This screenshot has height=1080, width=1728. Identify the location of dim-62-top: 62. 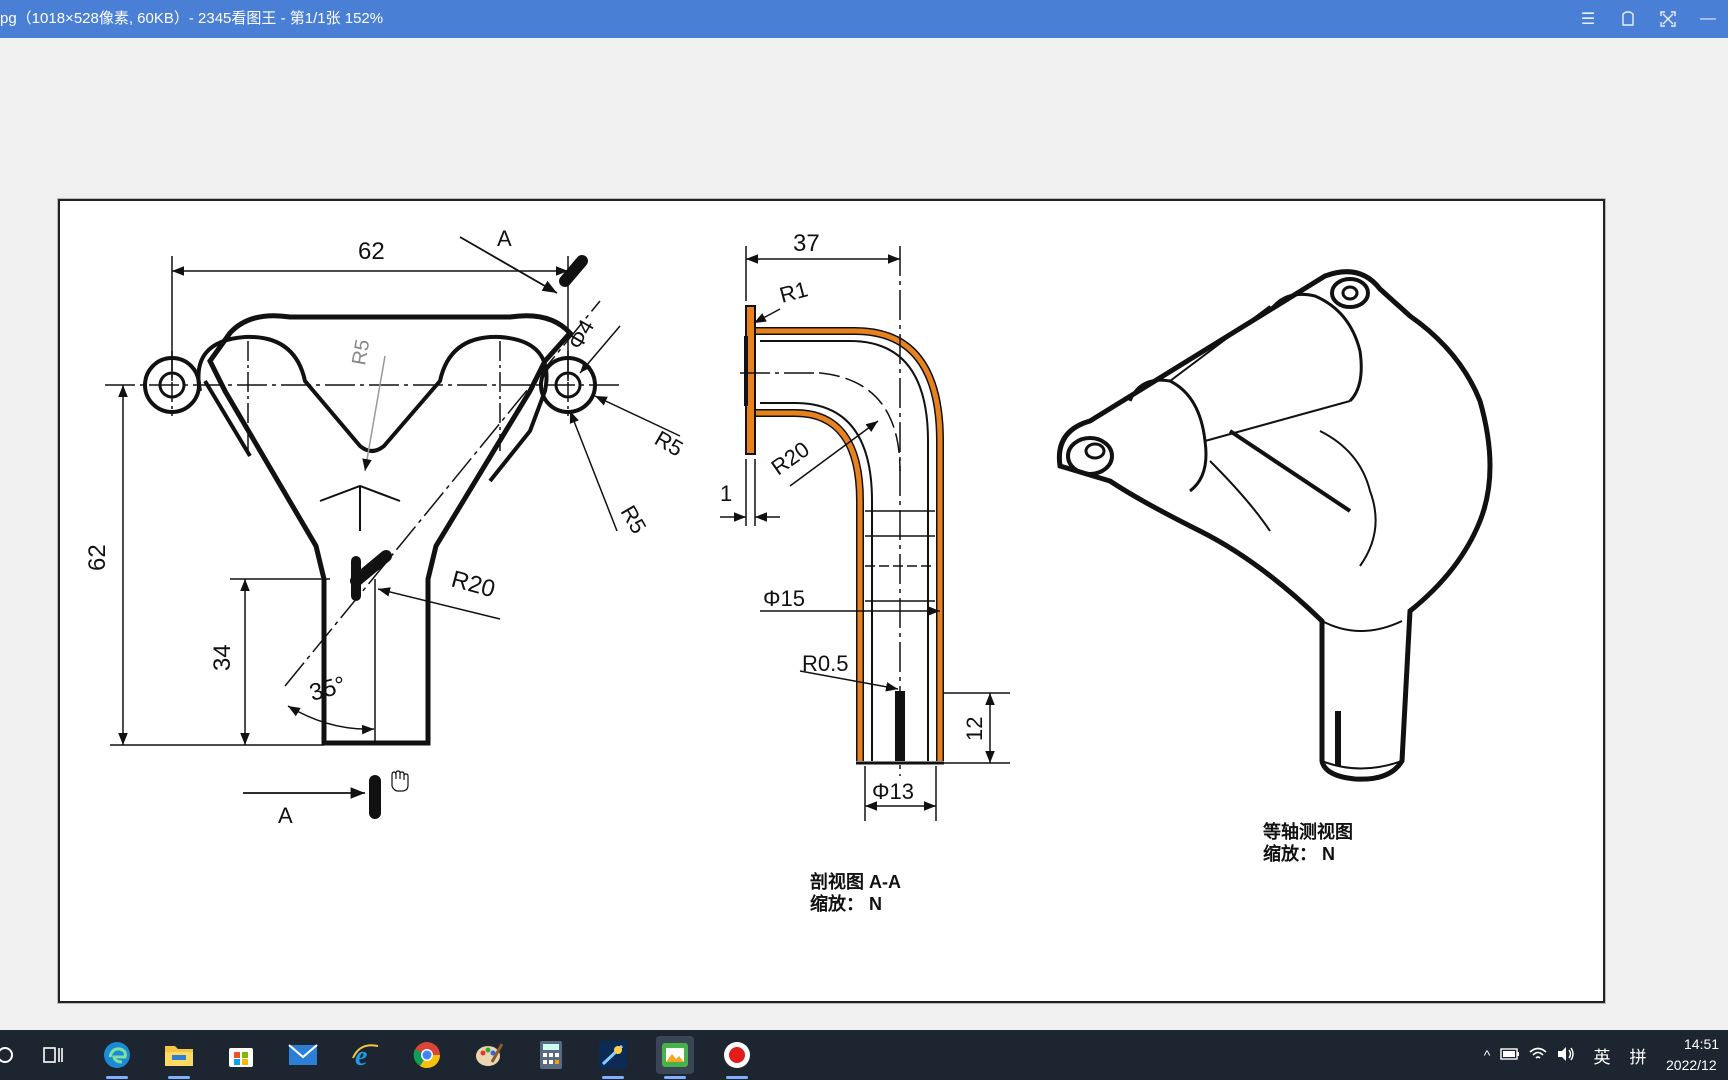
(371, 251).